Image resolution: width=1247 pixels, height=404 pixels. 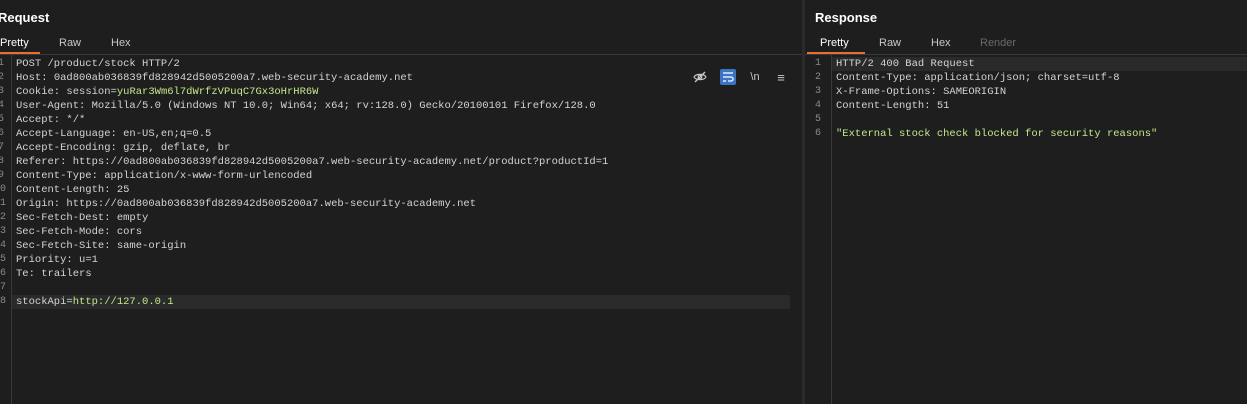 I want to click on header-value: trailers, so click(x=66, y=274).